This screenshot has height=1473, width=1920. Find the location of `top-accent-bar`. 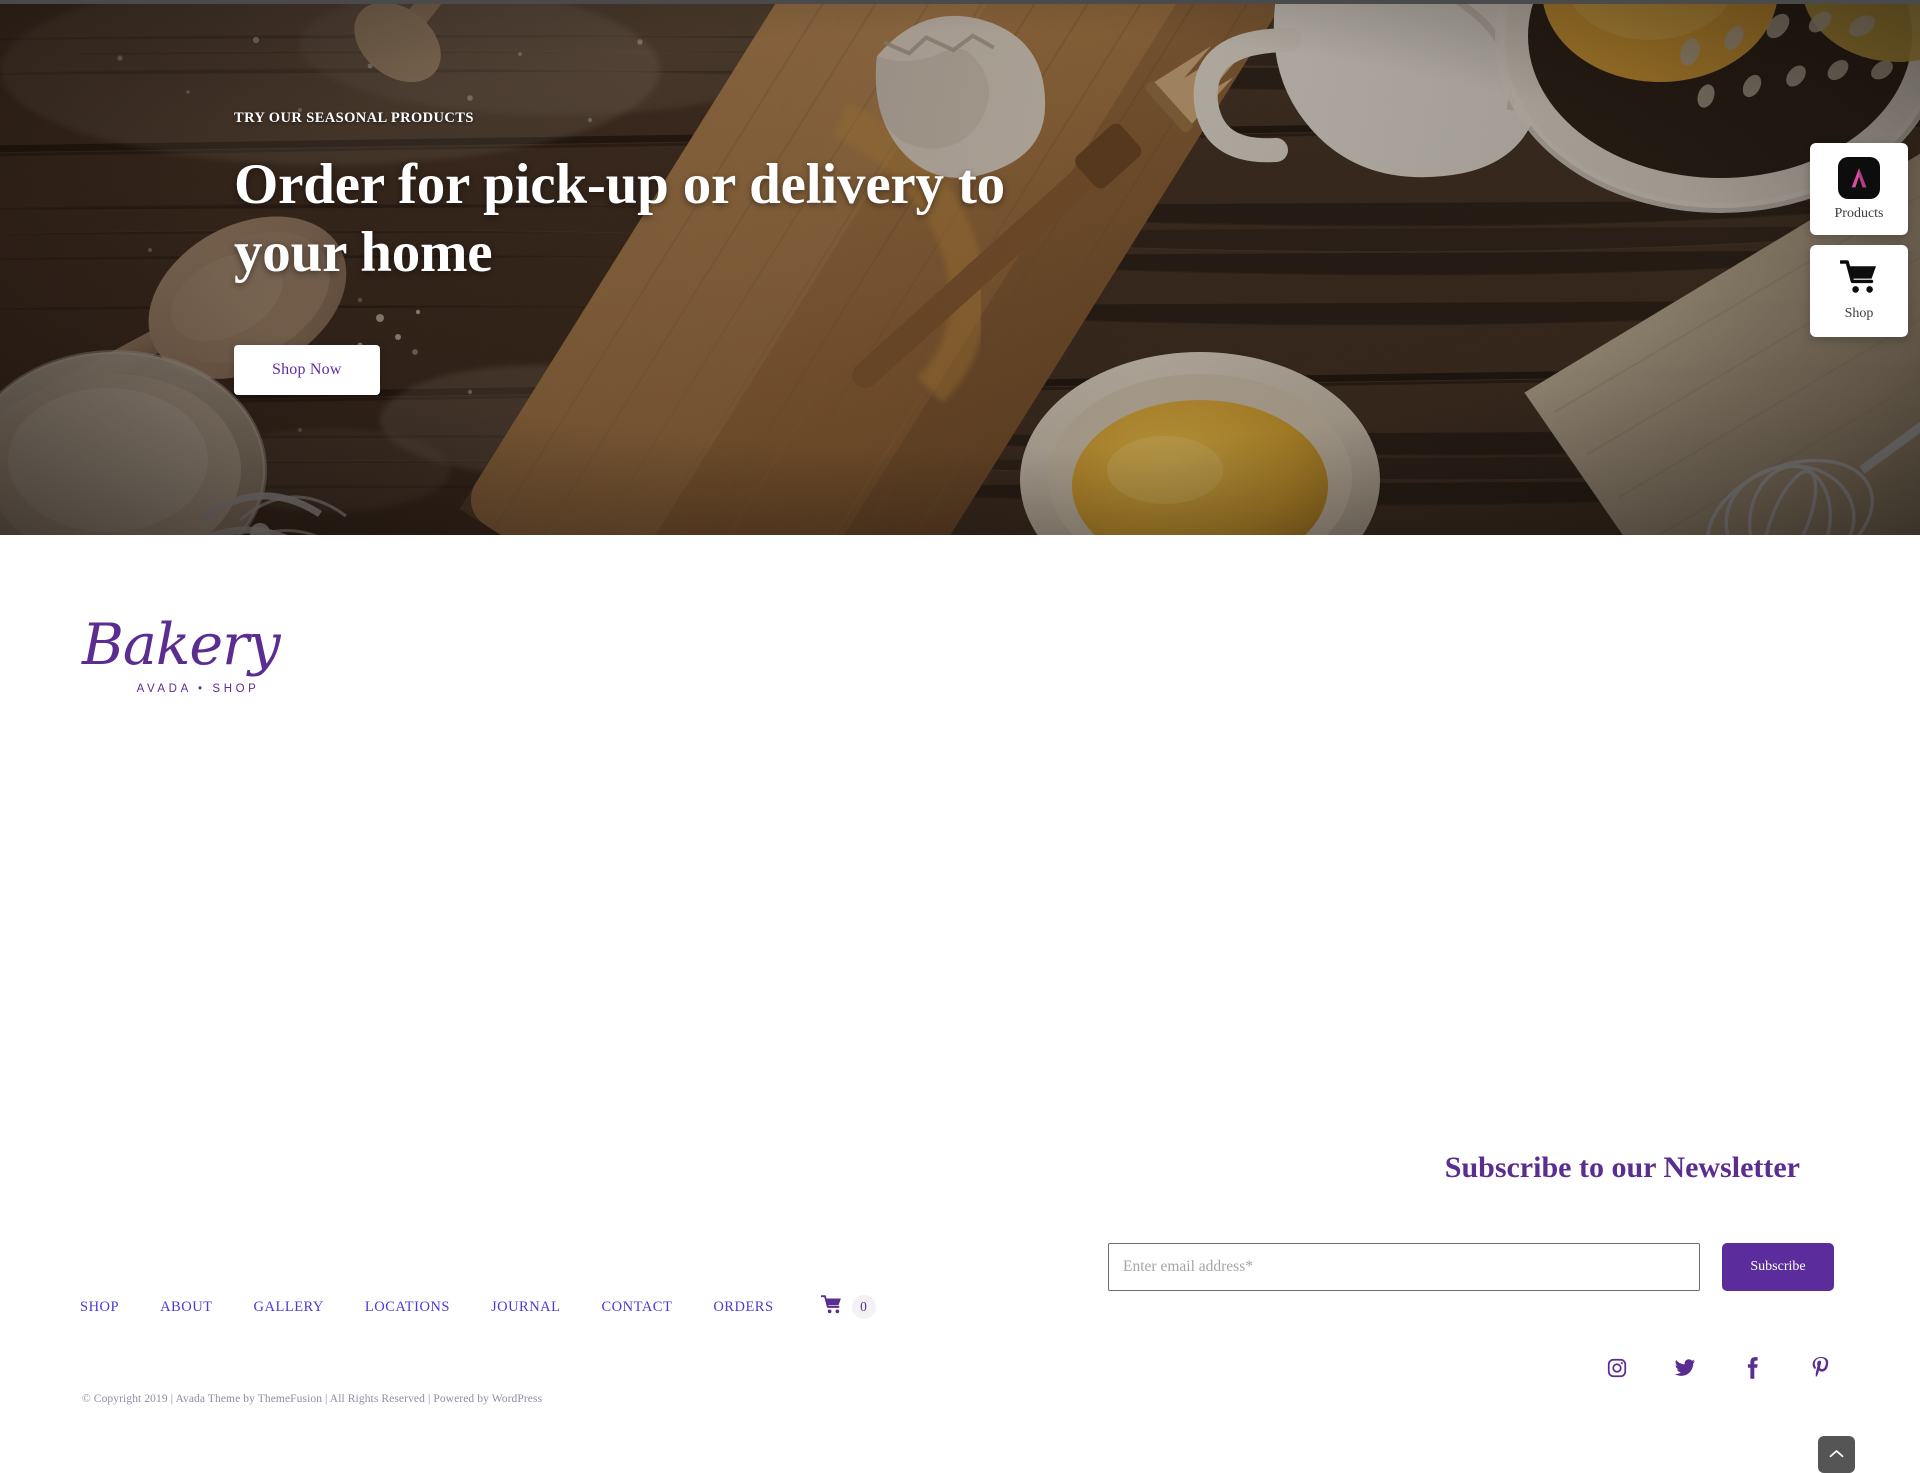

top-accent-bar is located at coordinates (960, 2).